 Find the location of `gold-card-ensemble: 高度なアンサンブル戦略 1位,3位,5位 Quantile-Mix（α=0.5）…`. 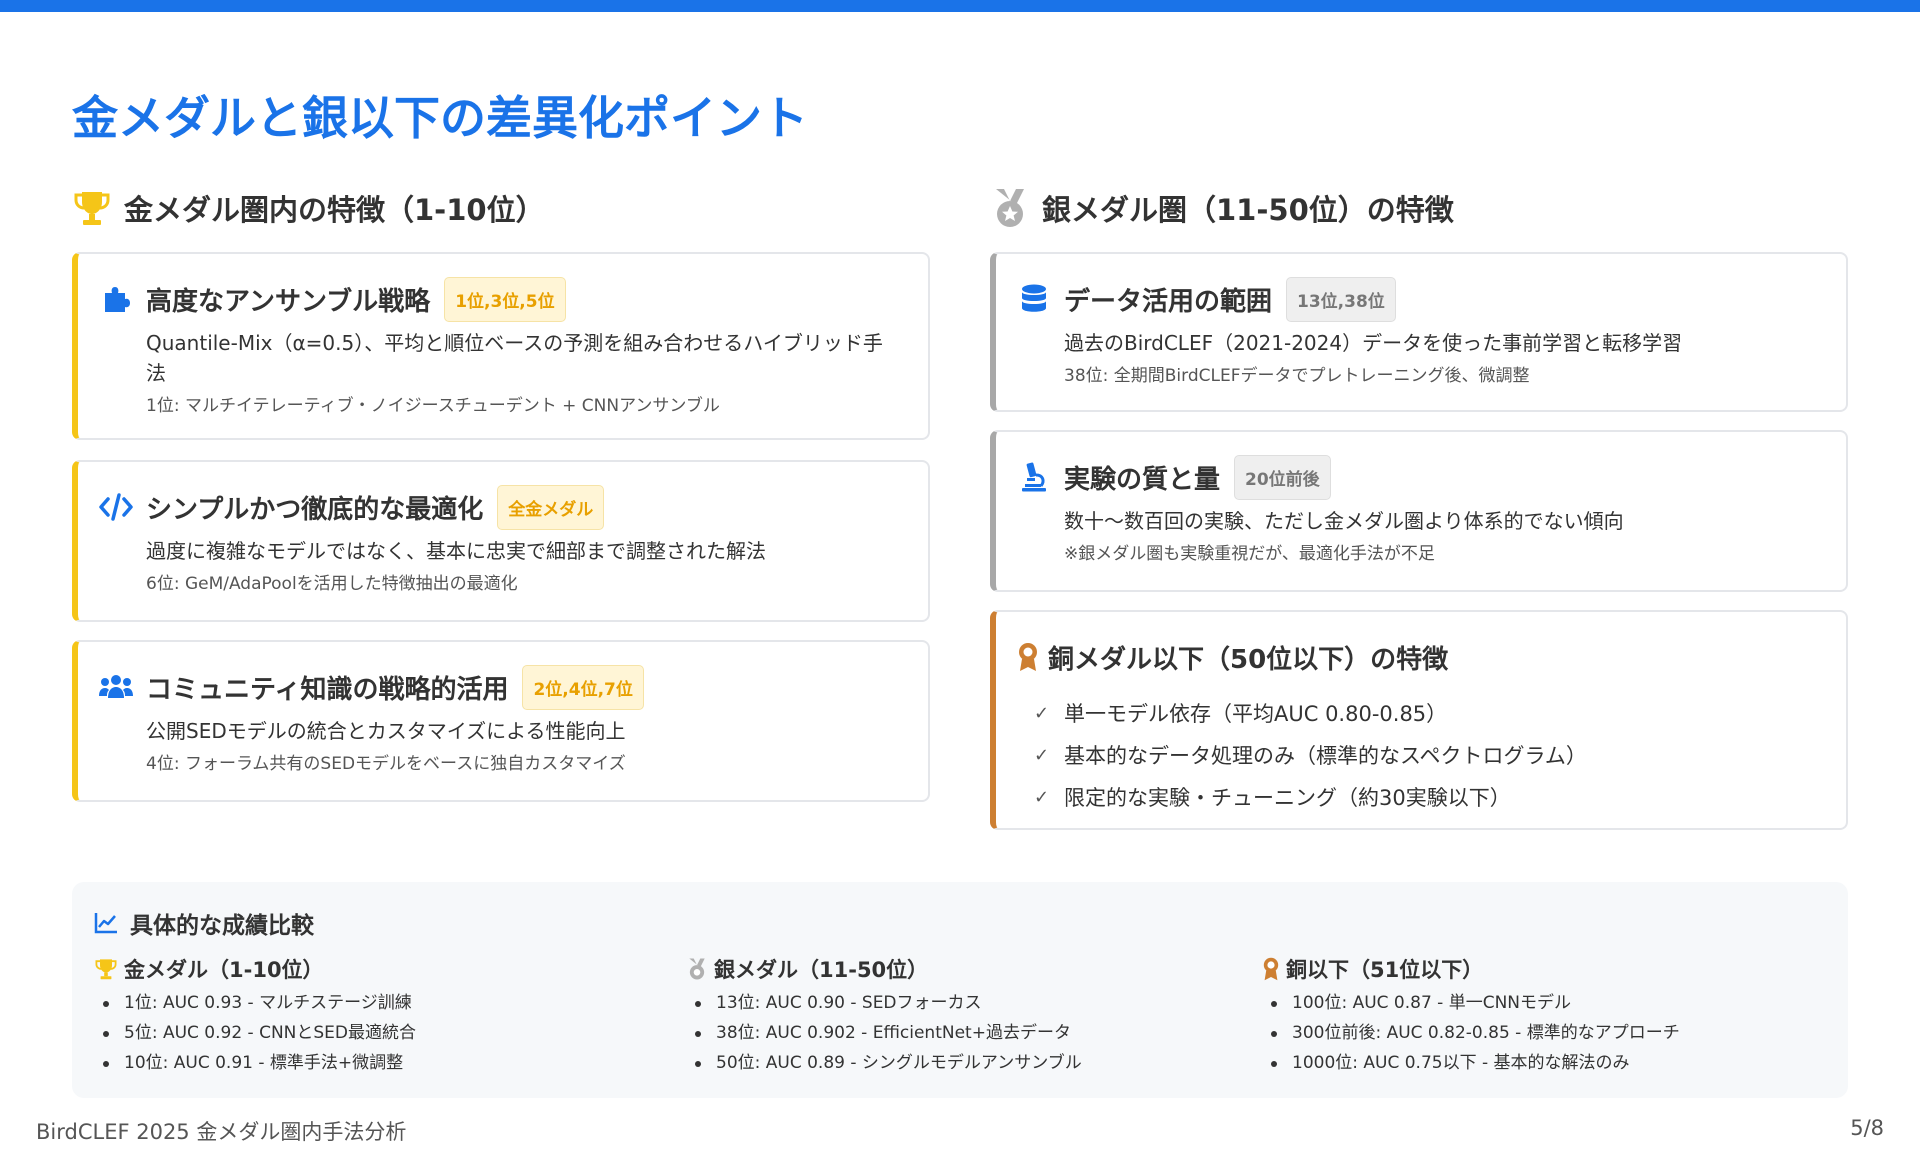

gold-card-ensemble: 高度なアンサンブル戦略 1位,3位,5位 Quantile-Mix（α=0.5）… is located at coordinates (501, 346).